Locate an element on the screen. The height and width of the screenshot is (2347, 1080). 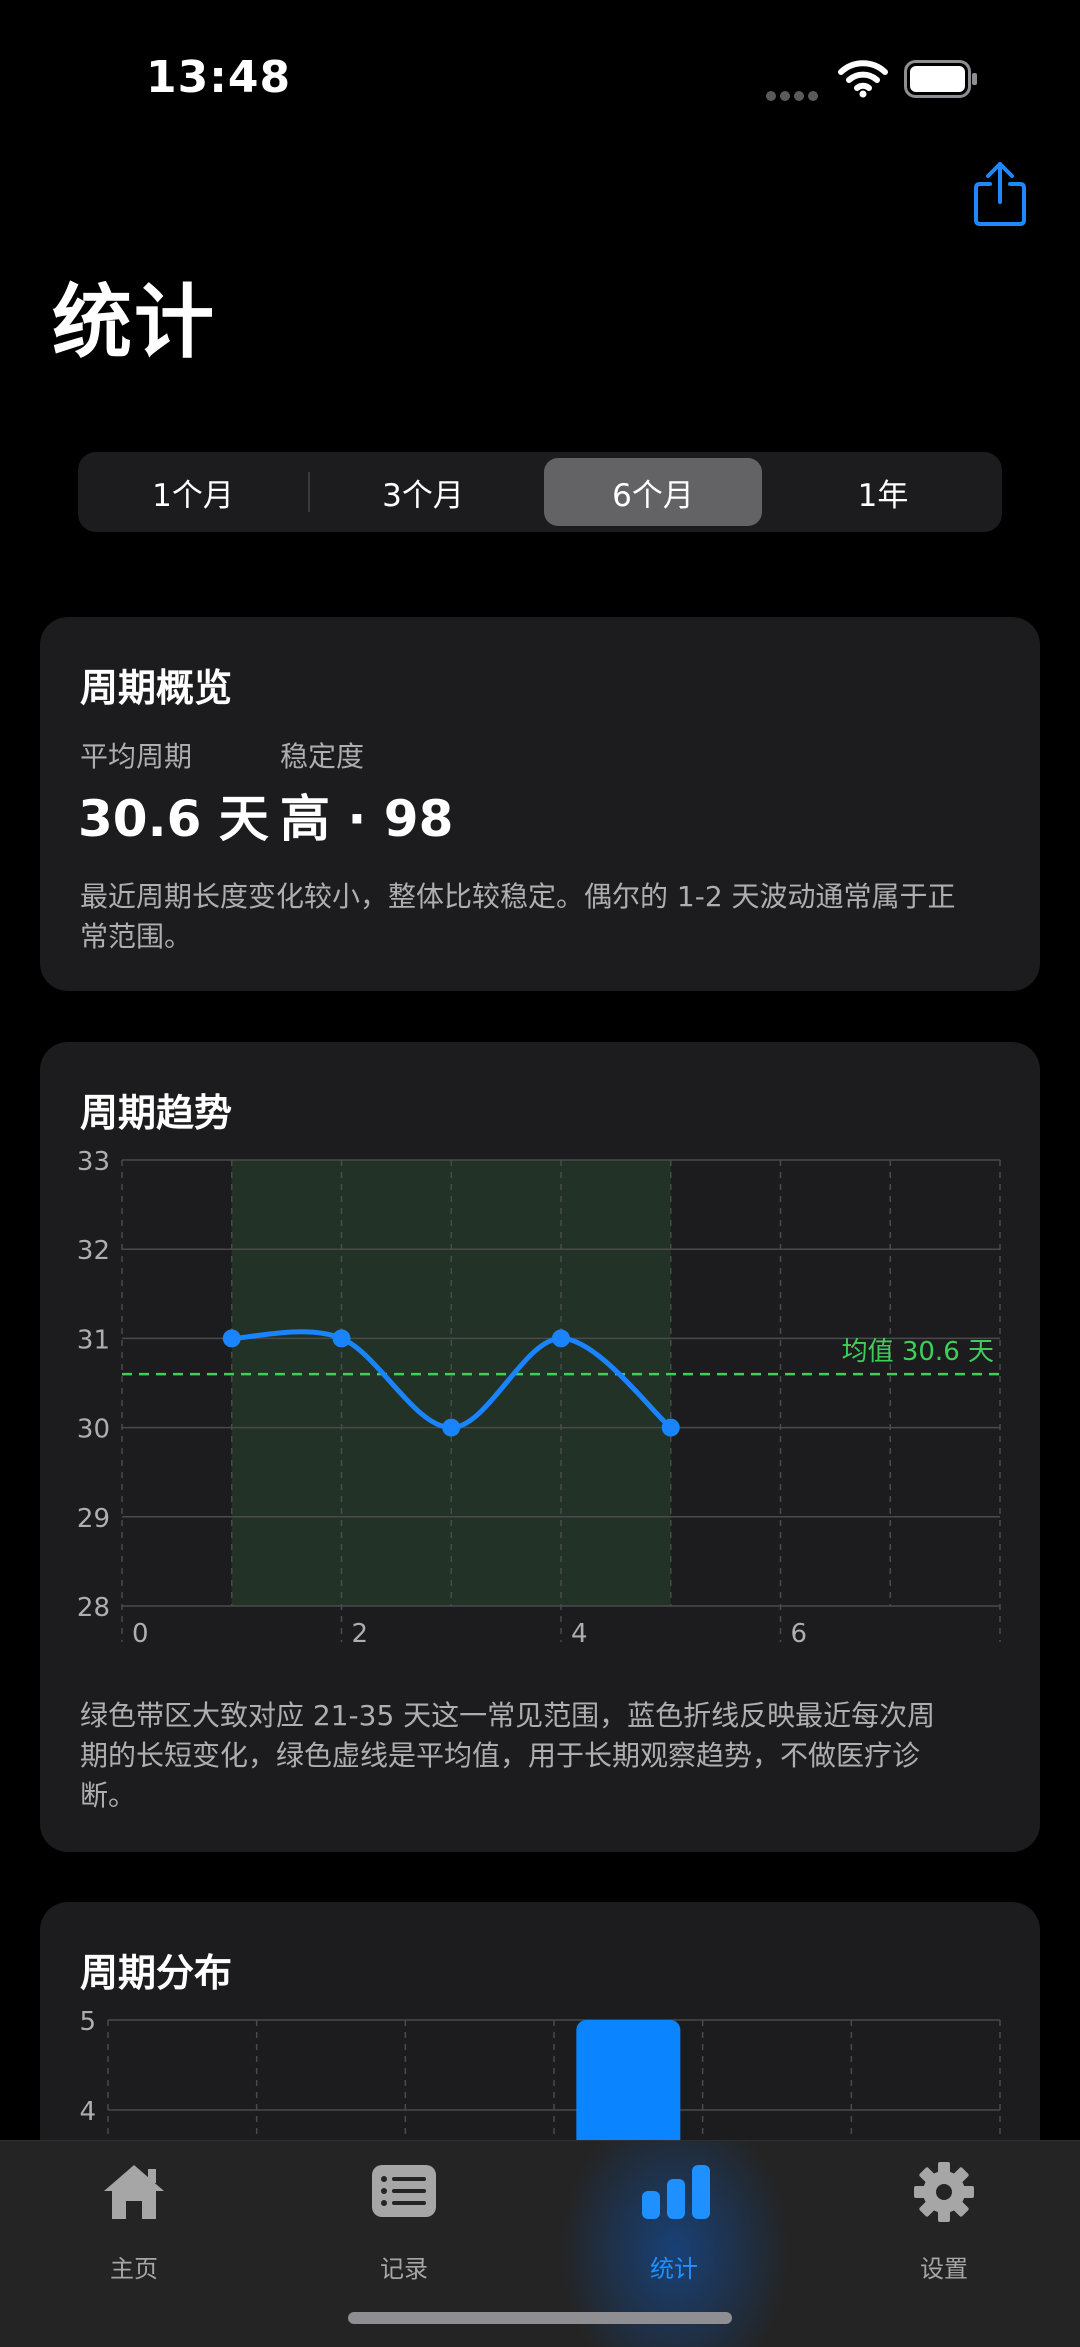
tab-records-label: 记录 is located at coordinates (404, 2269).